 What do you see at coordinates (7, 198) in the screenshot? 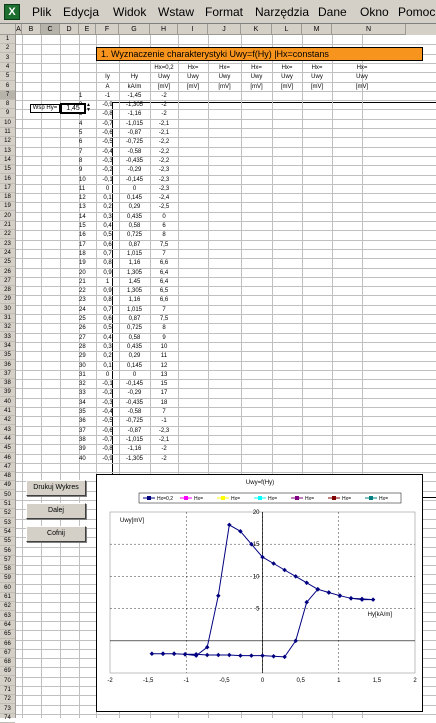
I see `row-header-18: 18` at bounding box center [7, 198].